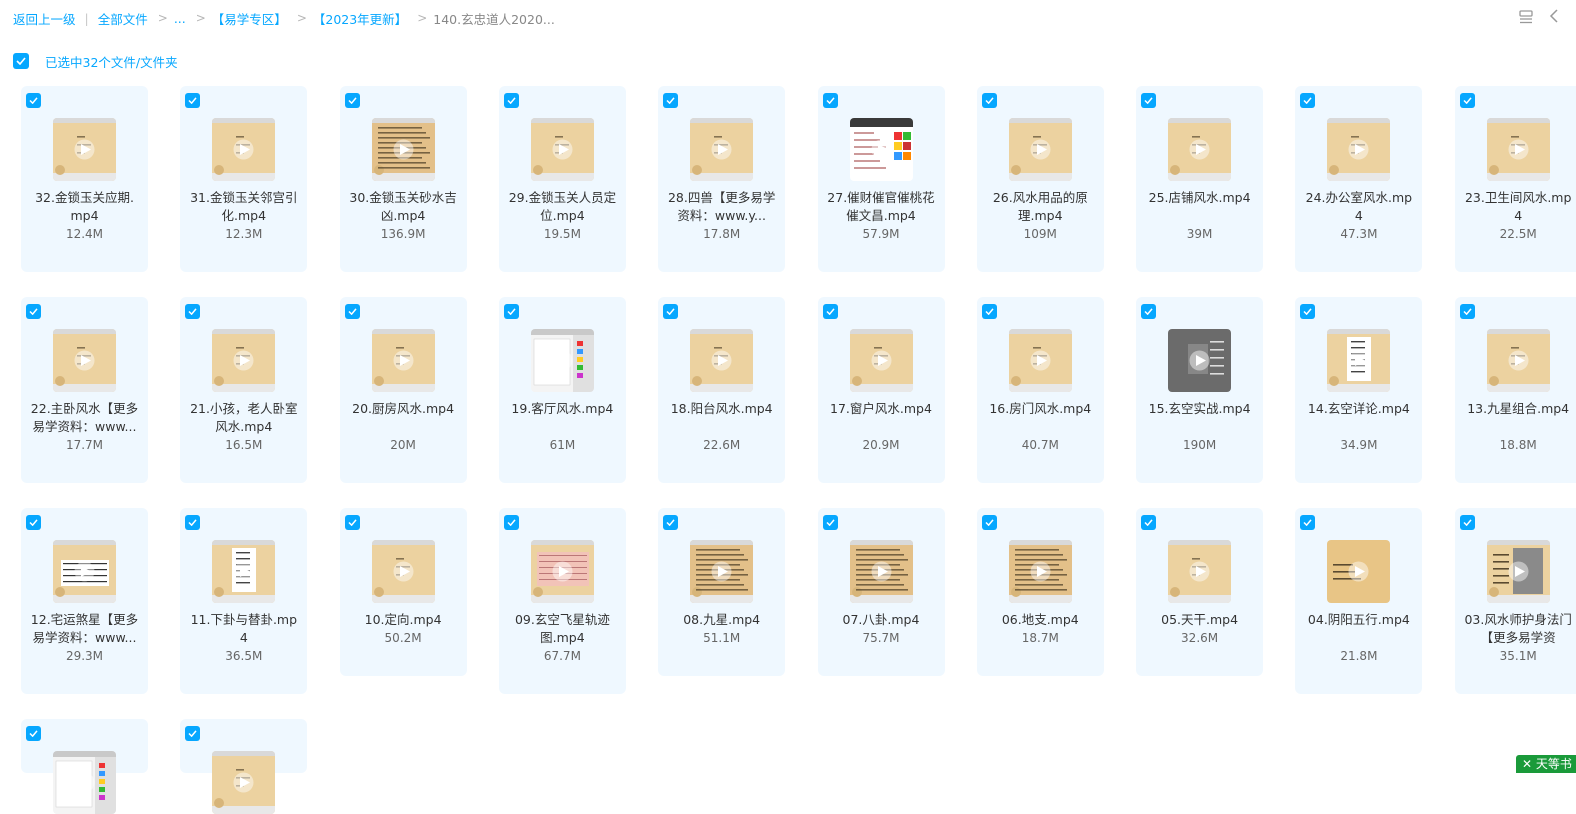  I want to click on file-name: 26.风水用品的原理.mp4, so click(1040, 207).